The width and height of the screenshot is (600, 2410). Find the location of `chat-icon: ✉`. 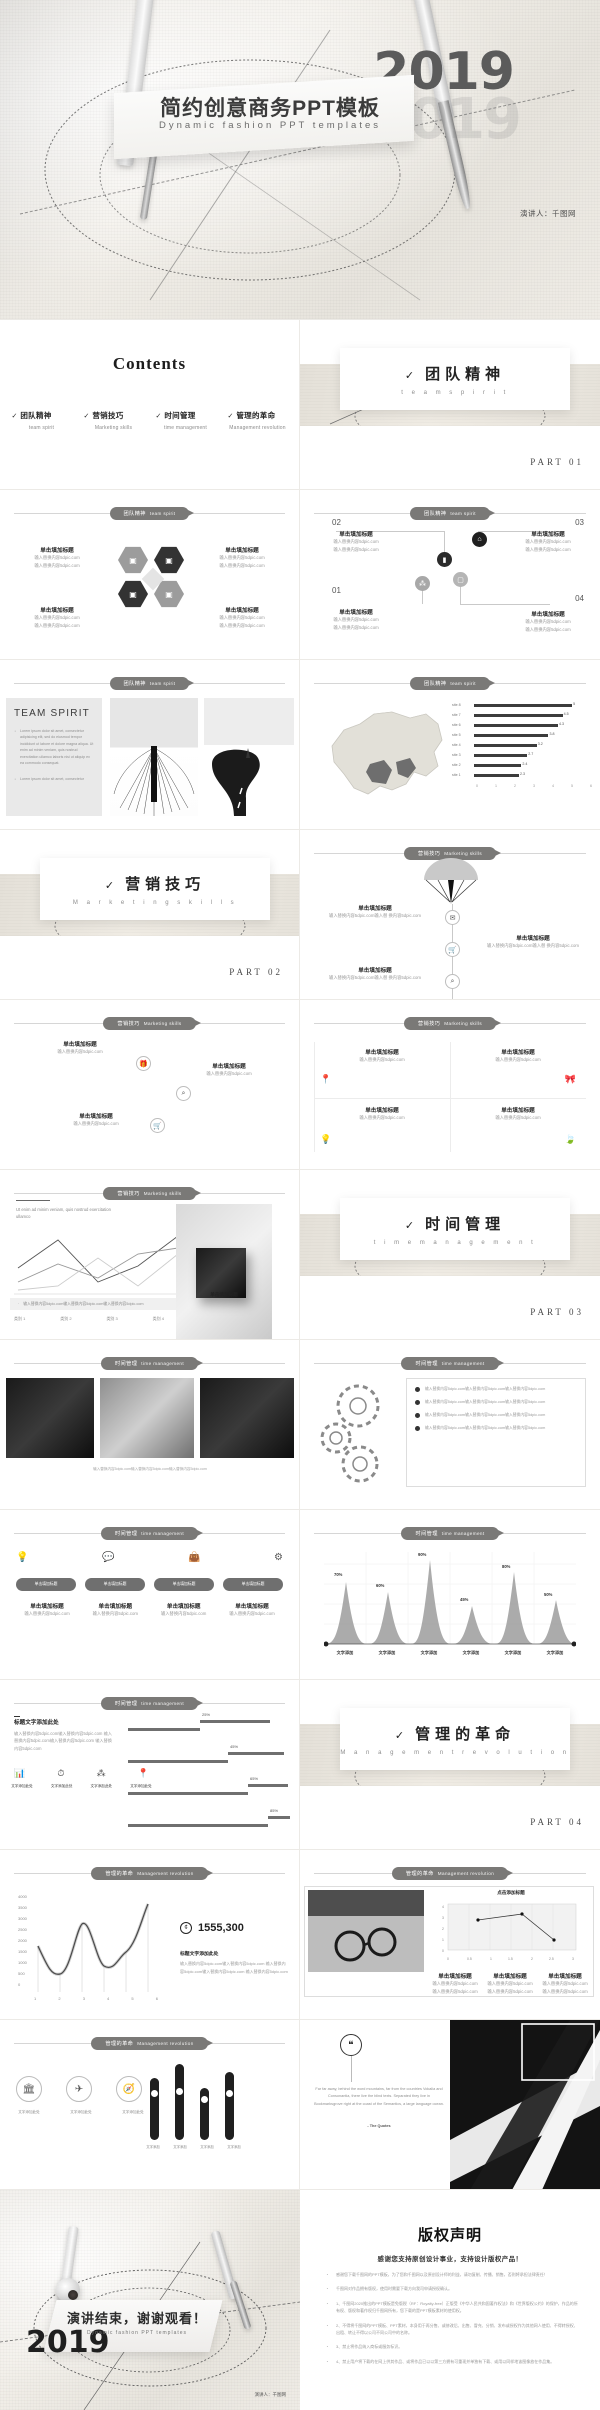

chat-icon: ✉ is located at coordinates (452, 917).